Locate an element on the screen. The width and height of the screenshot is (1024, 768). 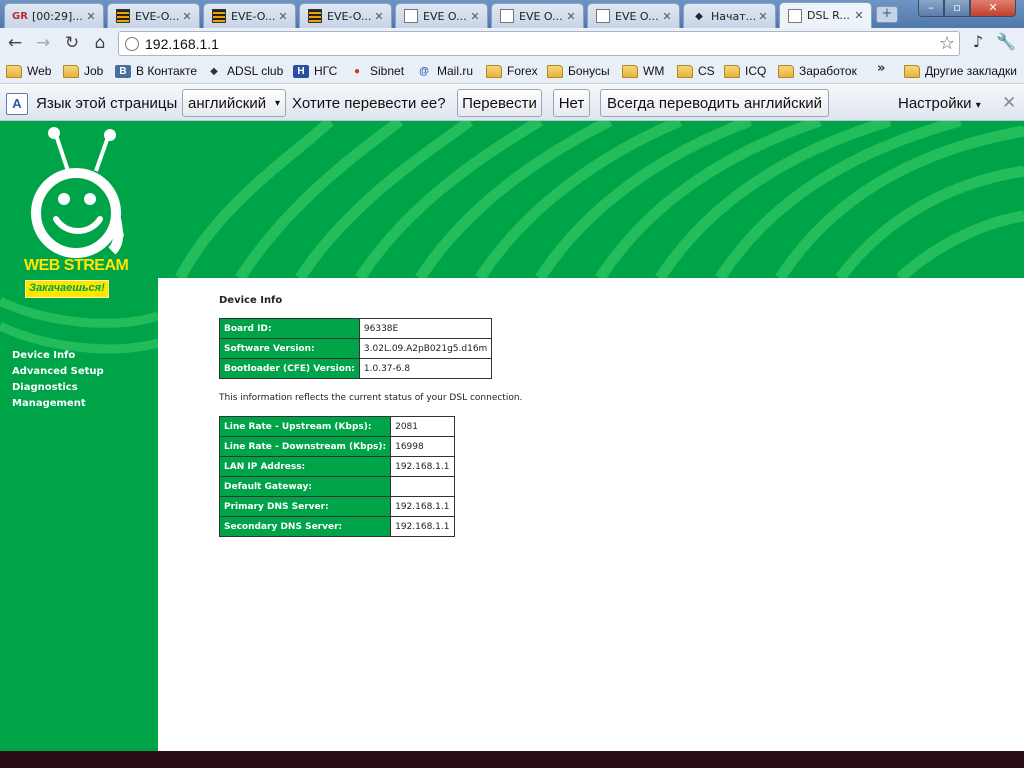
tab-6: EVE O... ✕ is located at coordinates (537, 15).